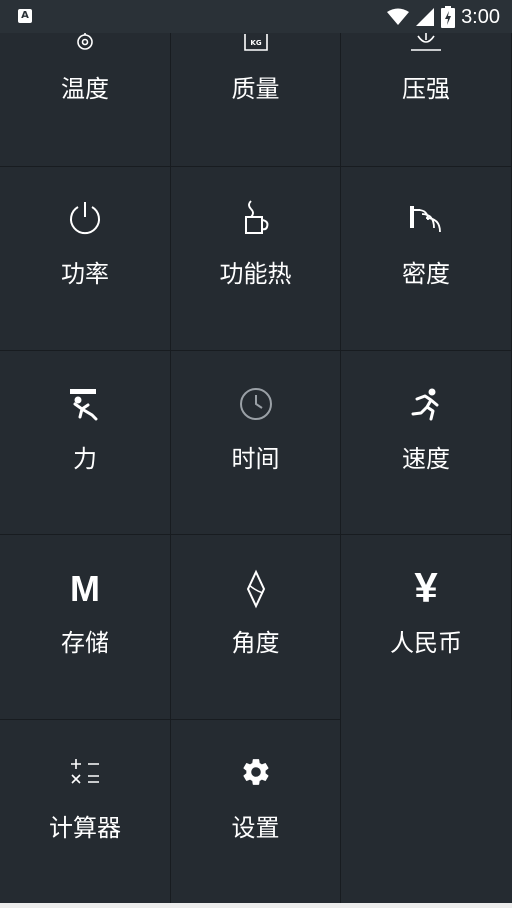 The width and height of the screenshot is (512, 908). Describe the element at coordinates (426, 627) in the screenshot. I see `grid-item-rmb: ¥ 人民币` at that location.